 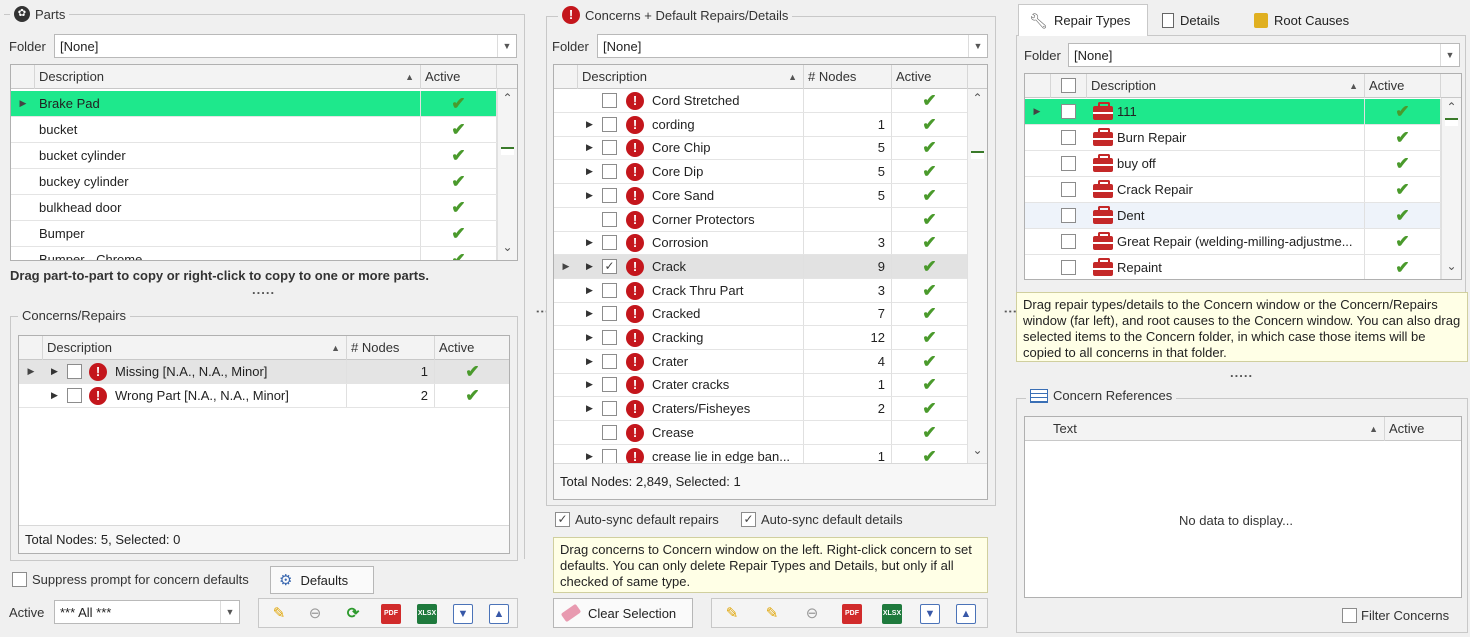 I want to click on table-row: ▶! Corrosion 3 ✔, so click(x=760, y=243).